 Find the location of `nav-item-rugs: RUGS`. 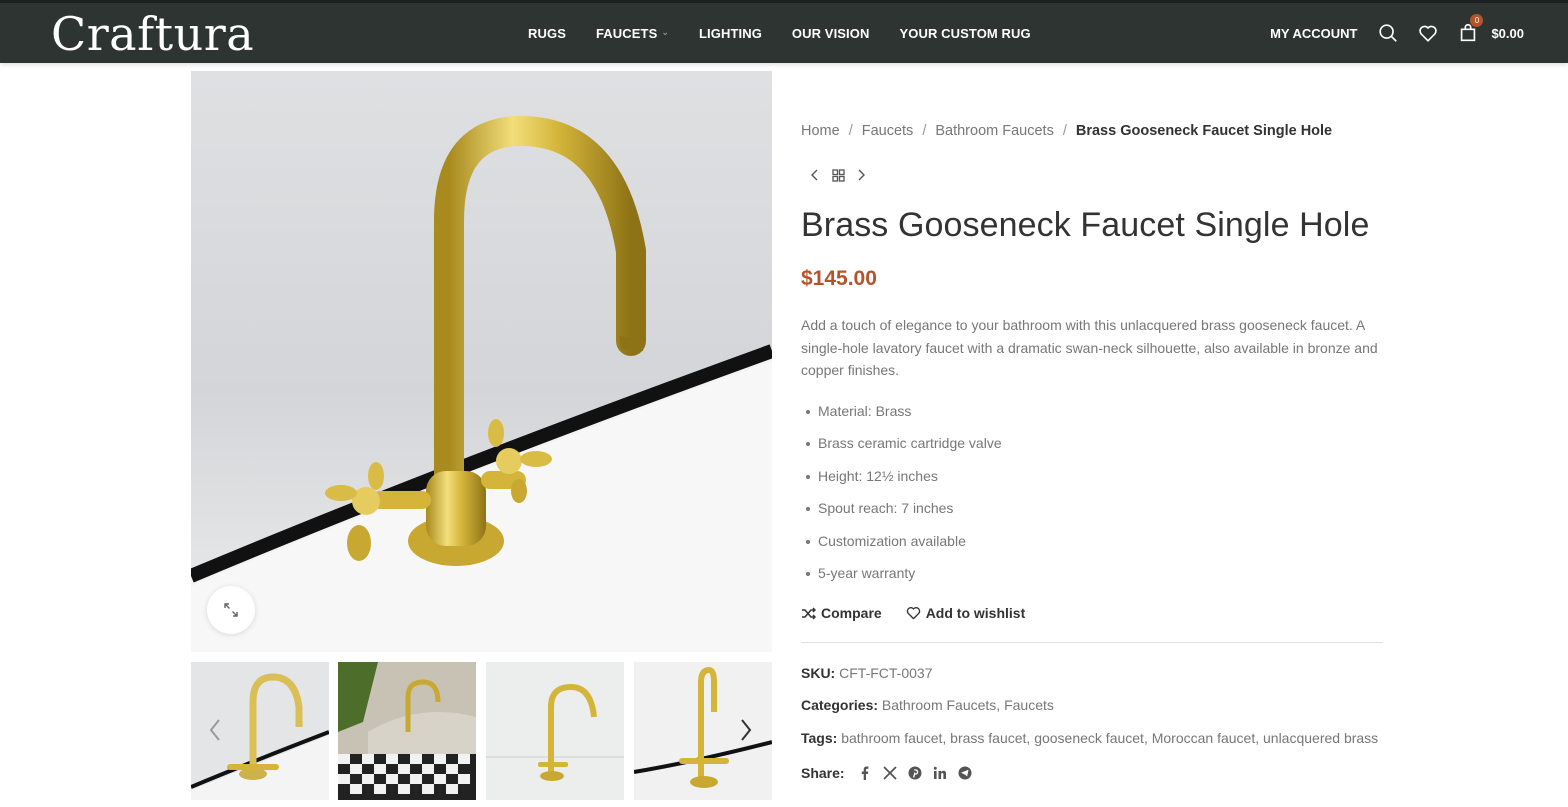

nav-item-rugs: RUGS is located at coordinates (547, 33).